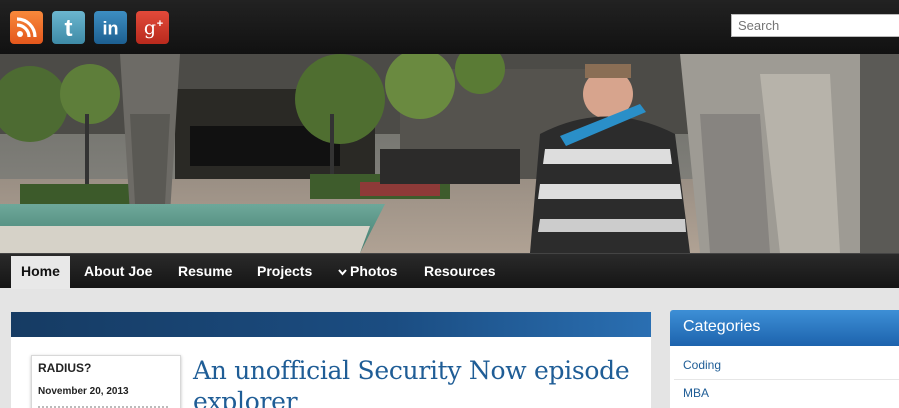 This screenshot has width=899, height=408. What do you see at coordinates (331, 324) in the screenshot?
I see `post-banner` at bounding box center [331, 324].